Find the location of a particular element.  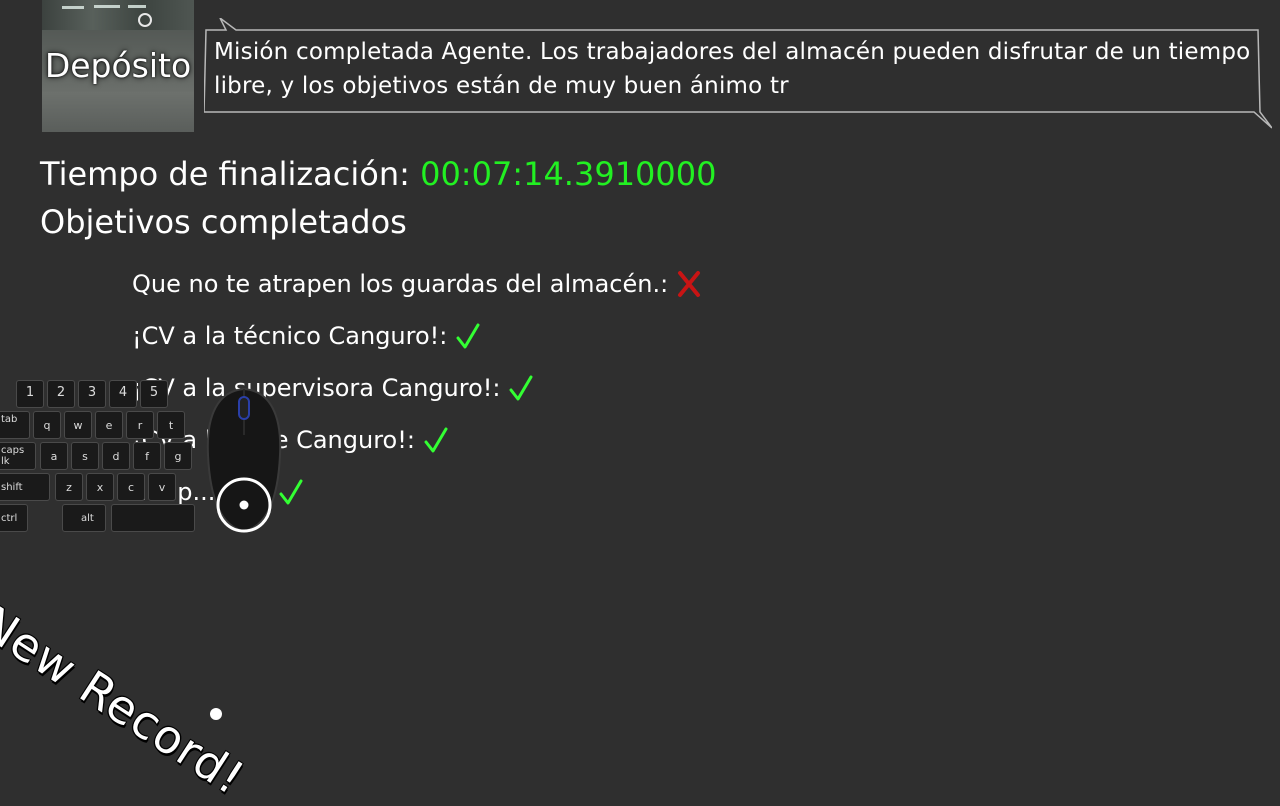

key-2: 2 is located at coordinates (61, 394).